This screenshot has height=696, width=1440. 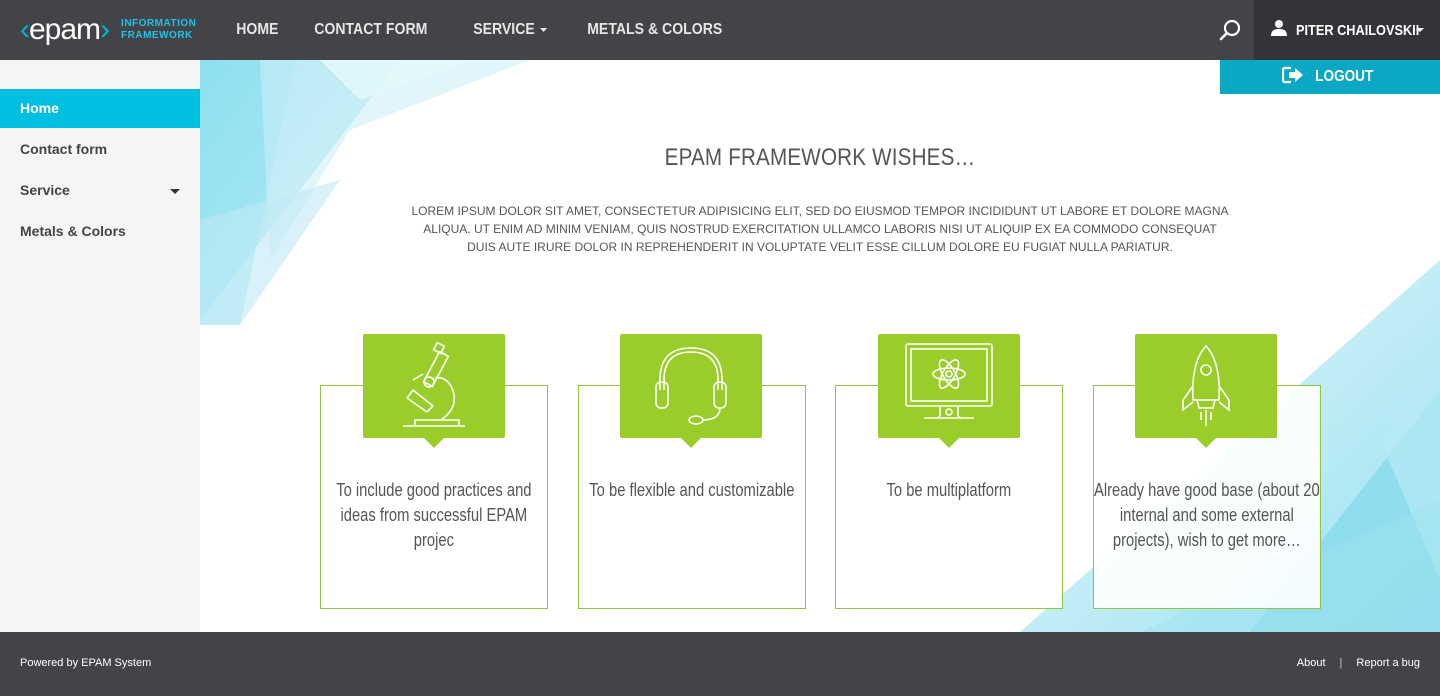 What do you see at coordinates (949, 391) in the screenshot?
I see `monitor-icon` at bounding box center [949, 391].